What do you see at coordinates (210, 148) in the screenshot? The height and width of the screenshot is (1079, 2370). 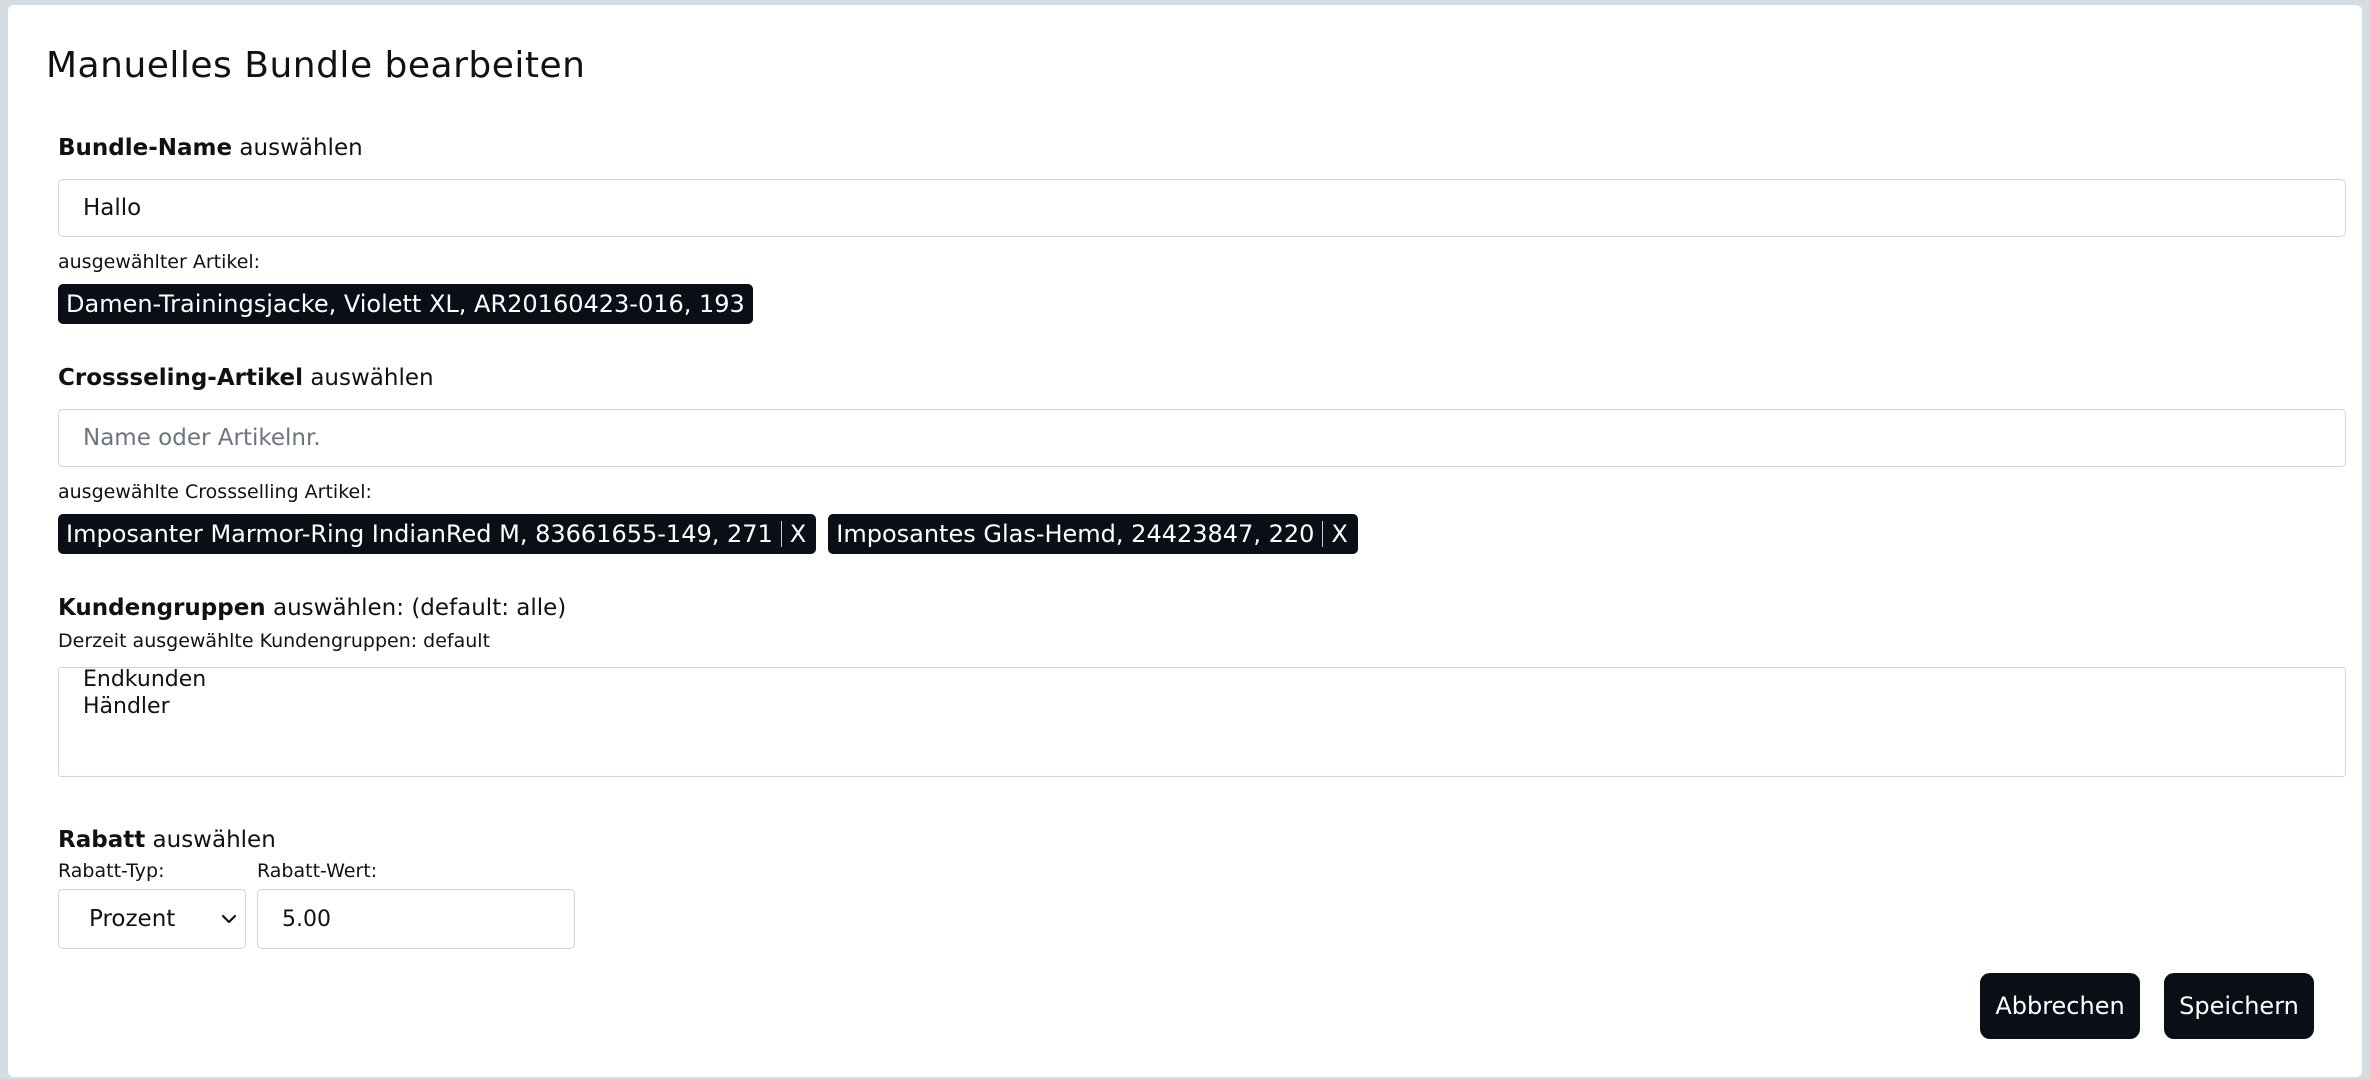 I see `bundle-name-label: Bundle-Name auswählen` at bounding box center [210, 148].